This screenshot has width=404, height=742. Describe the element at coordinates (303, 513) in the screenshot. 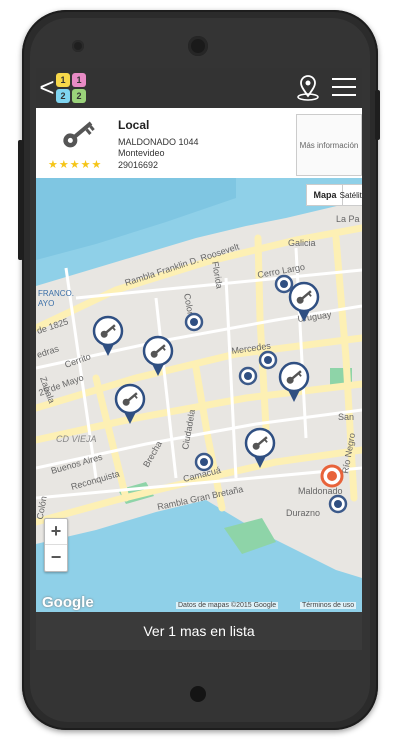

I see `street-label: Durazno` at that location.